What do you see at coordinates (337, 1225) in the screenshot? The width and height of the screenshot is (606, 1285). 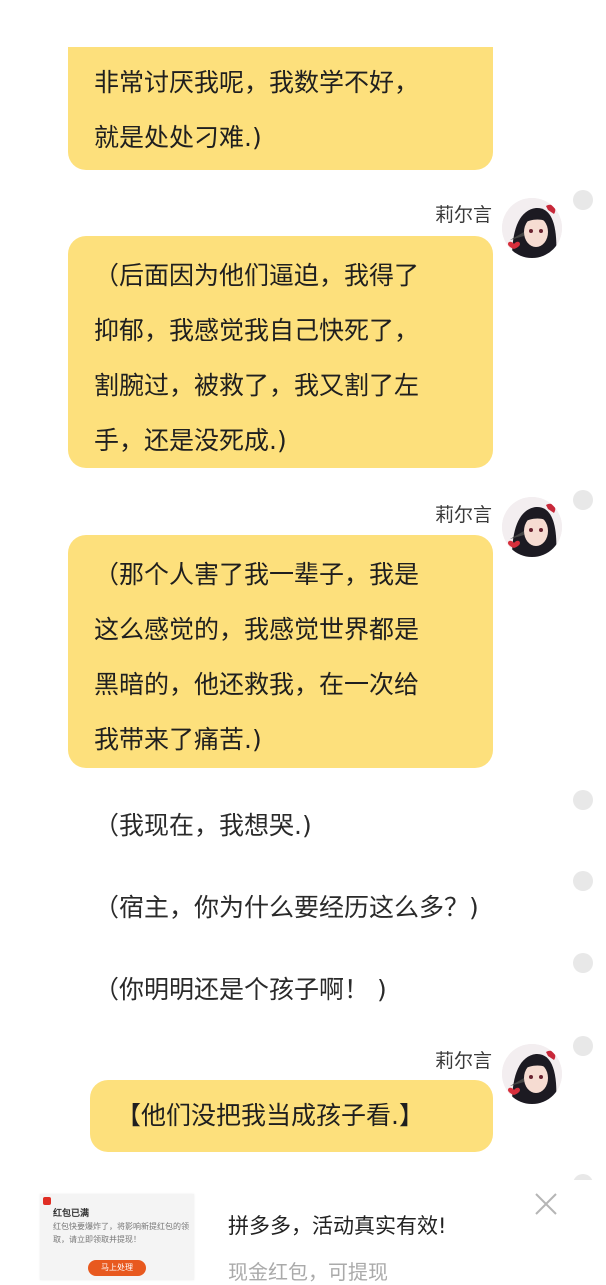 I see `ad-title: 拼多多，活动真实有效!` at bounding box center [337, 1225].